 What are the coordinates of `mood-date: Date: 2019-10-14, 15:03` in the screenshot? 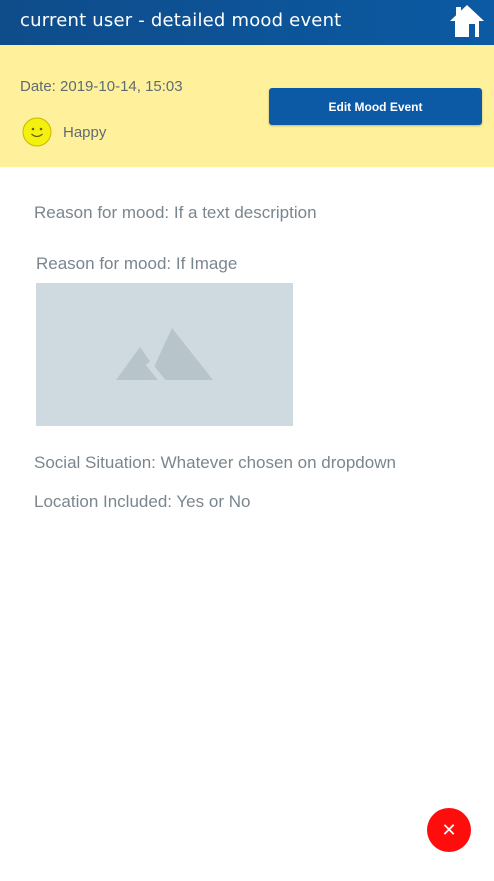 It's located at (101, 86).